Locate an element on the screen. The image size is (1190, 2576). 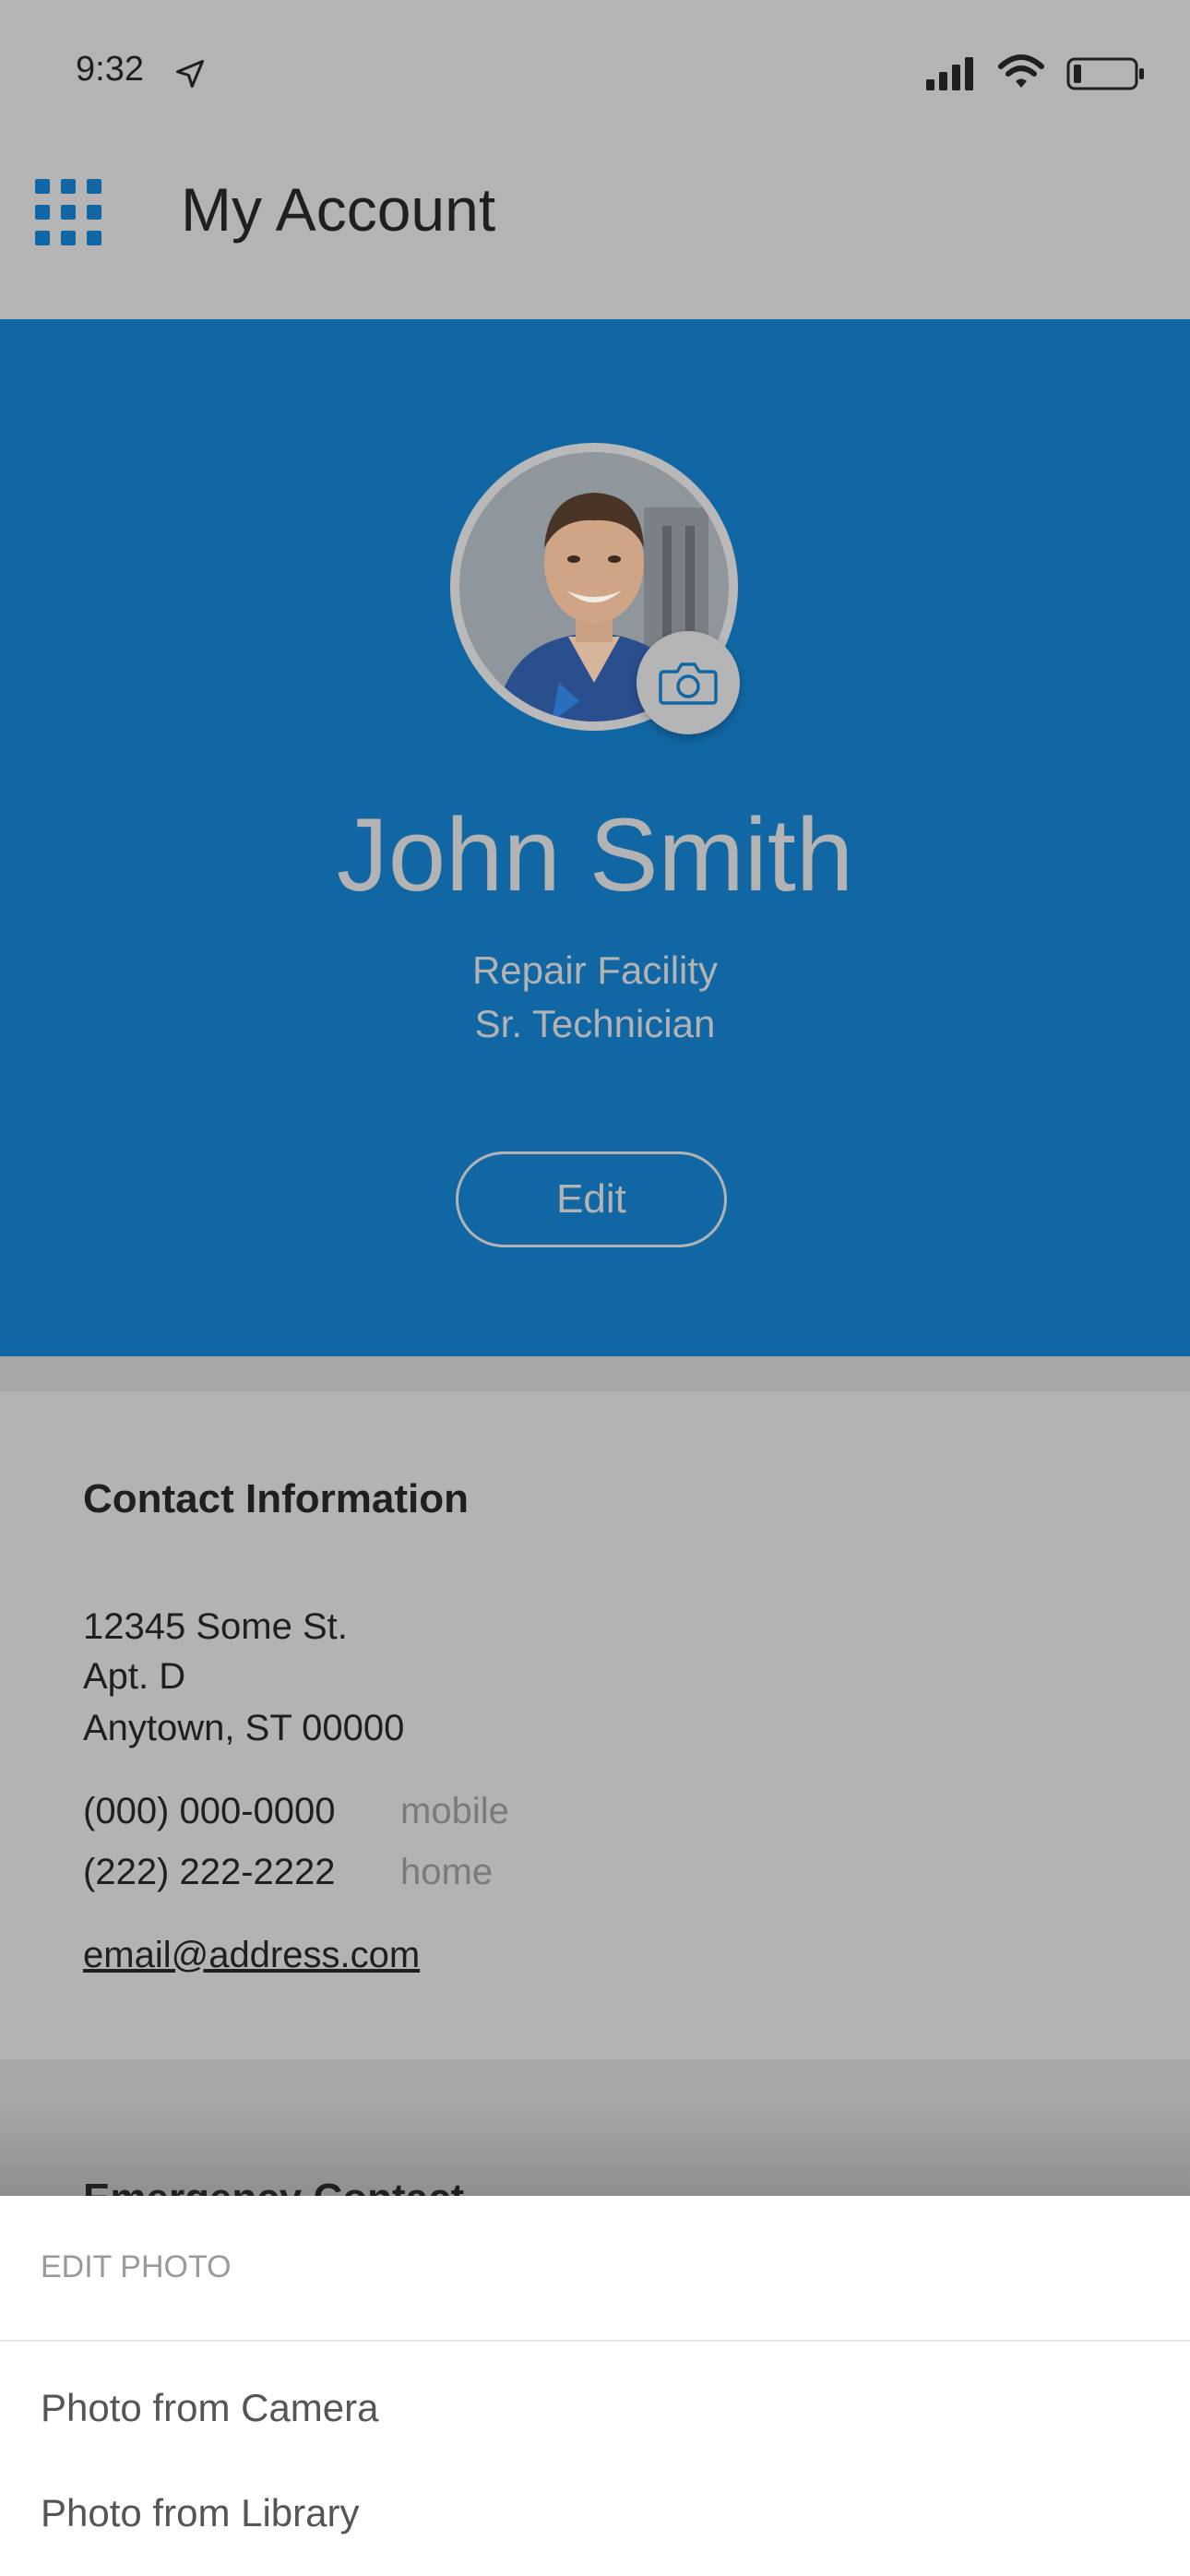
address-line-1: 12345 Some St. is located at coordinates (215, 1626).